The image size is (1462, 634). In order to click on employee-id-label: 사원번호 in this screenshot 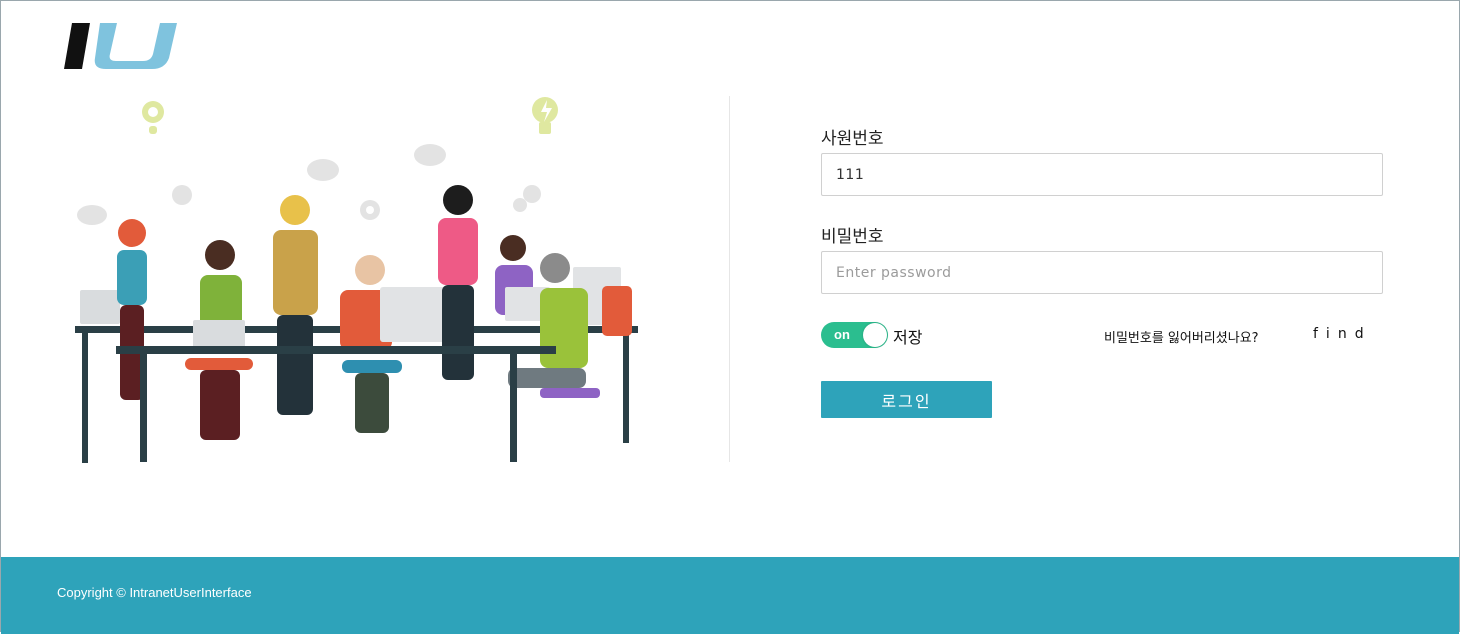, I will do `click(852, 139)`.